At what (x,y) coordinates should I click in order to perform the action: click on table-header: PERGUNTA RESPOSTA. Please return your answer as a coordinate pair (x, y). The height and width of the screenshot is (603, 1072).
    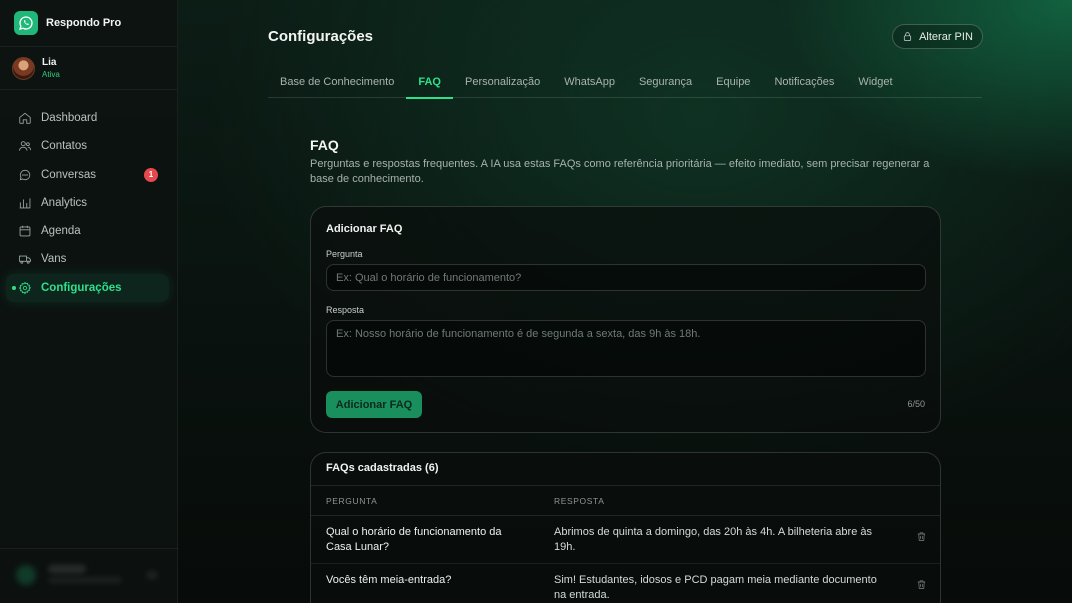
    Looking at the image, I should click on (625, 500).